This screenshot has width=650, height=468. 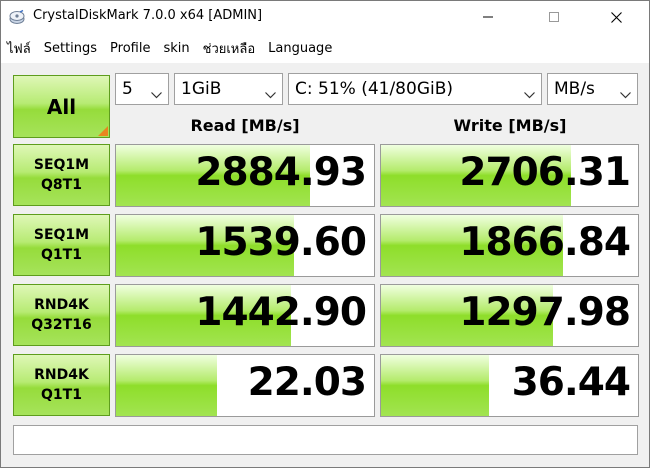 I want to click on read-result-value: 1539.60, so click(x=281, y=242).